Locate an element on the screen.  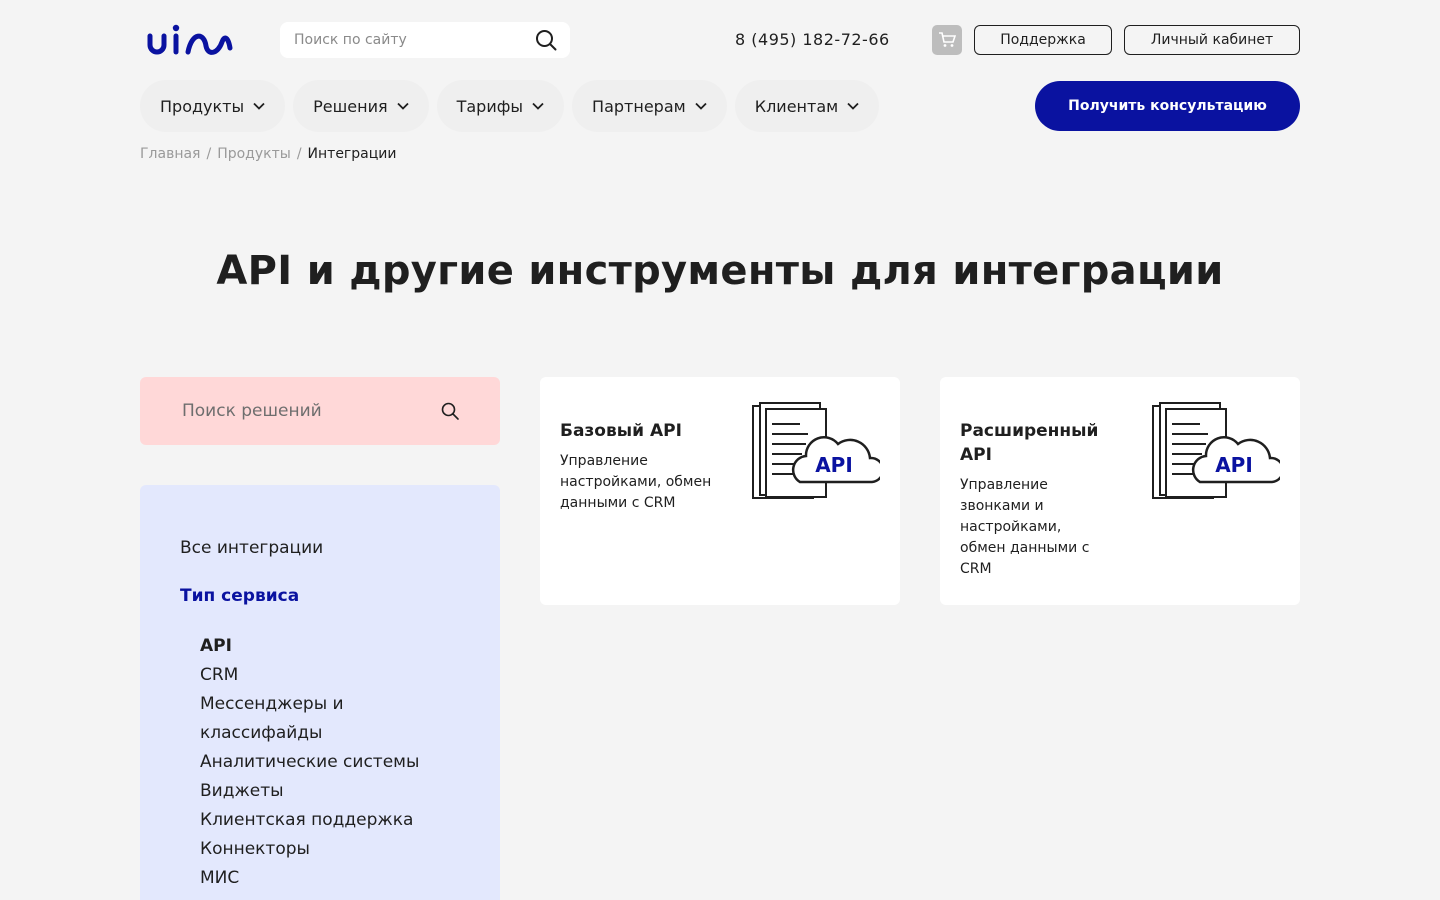
breadcrumb-current: Интеграции is located at coordinates (352, 154).